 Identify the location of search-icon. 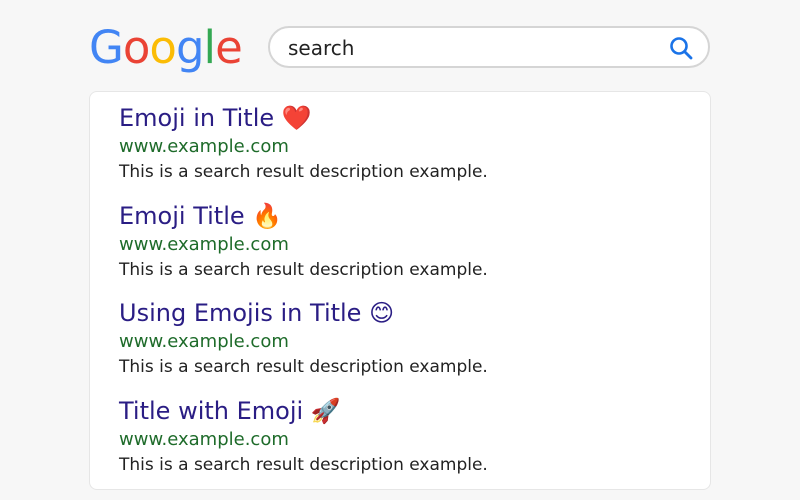
(681, 48).